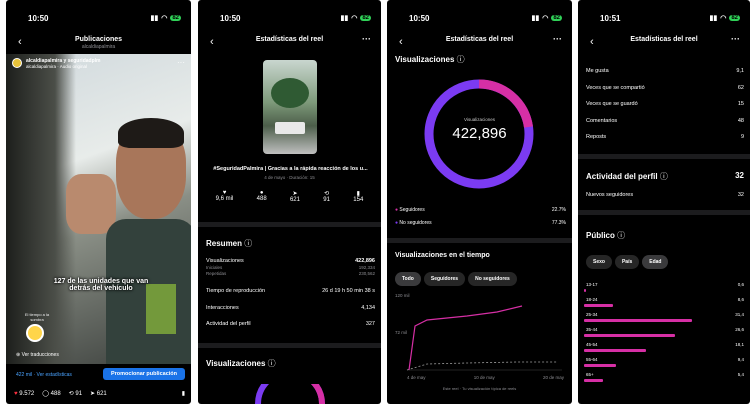 Image resolution: width=756 pixels, height=404 pixels. I want to click on age-label: 25-34, so click(592, 314).